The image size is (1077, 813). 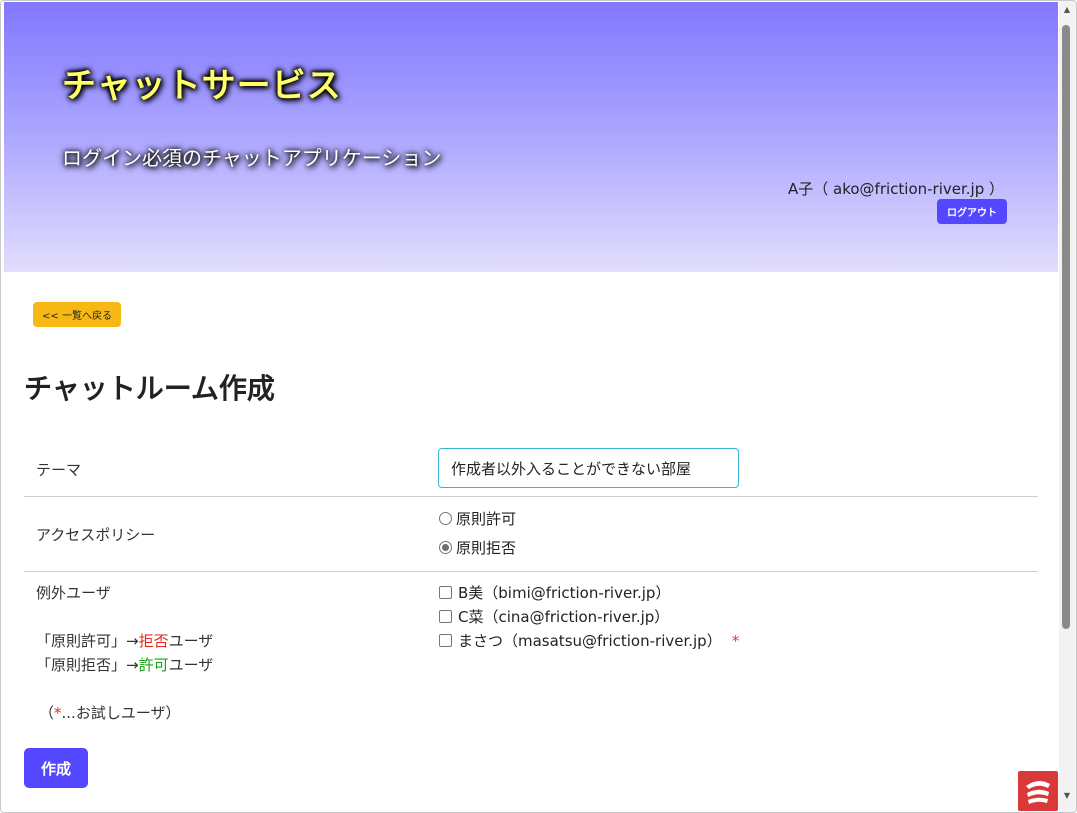 What do you see at coordinates (564, 593) in the screenshot?
I see `user-label: B美（bimi@friction-river.jp）` at bounding box center [564, 593].